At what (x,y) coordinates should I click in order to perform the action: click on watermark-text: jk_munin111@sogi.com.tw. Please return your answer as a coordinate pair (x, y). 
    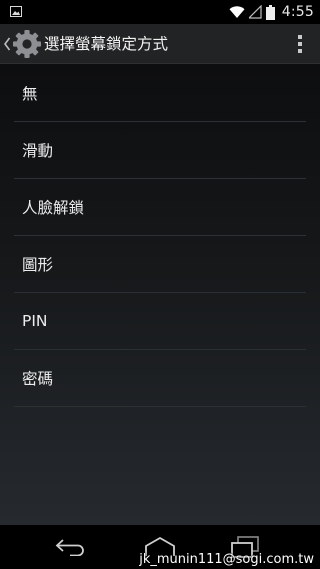
    Looking at the image, I should click on (226, 559).